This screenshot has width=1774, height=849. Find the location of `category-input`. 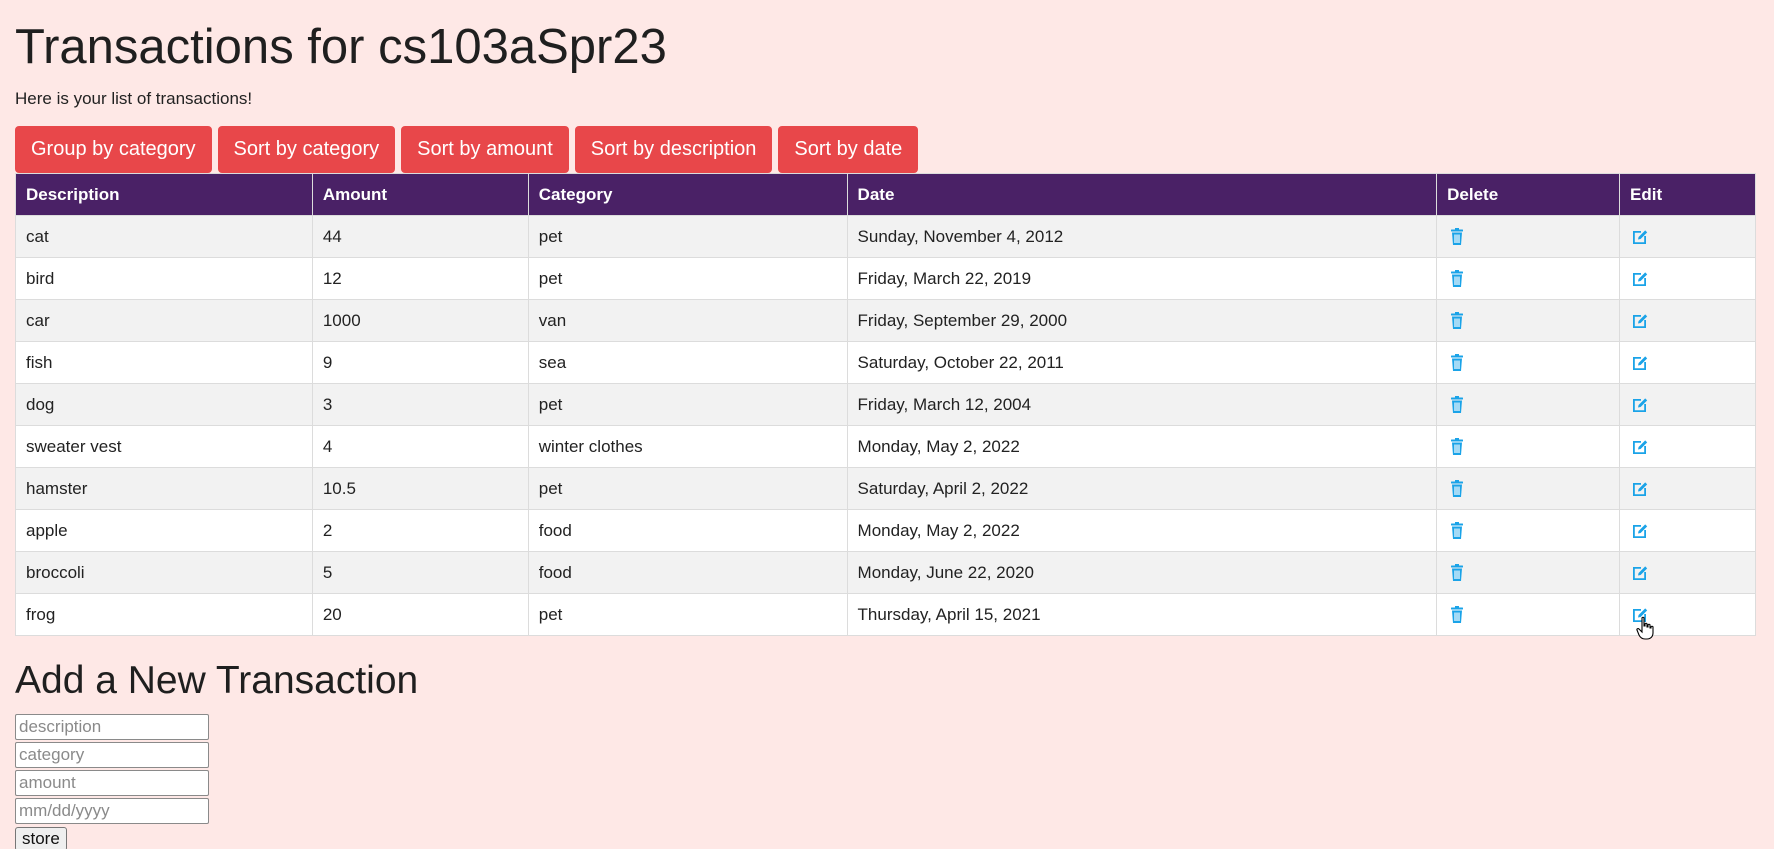

category-input is located at coordinates (112, 755).